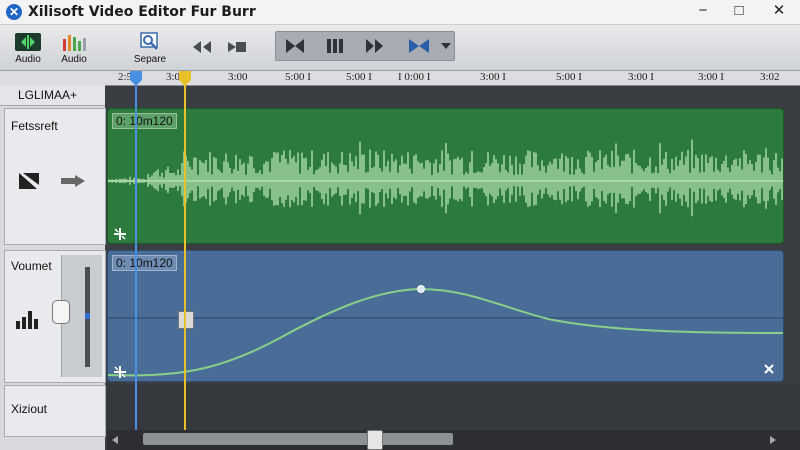 The height and width of the screenshot is (450, 800). Describe the element at coordinates (419, 46) in the screenshot. I see `split-icon` at that location.